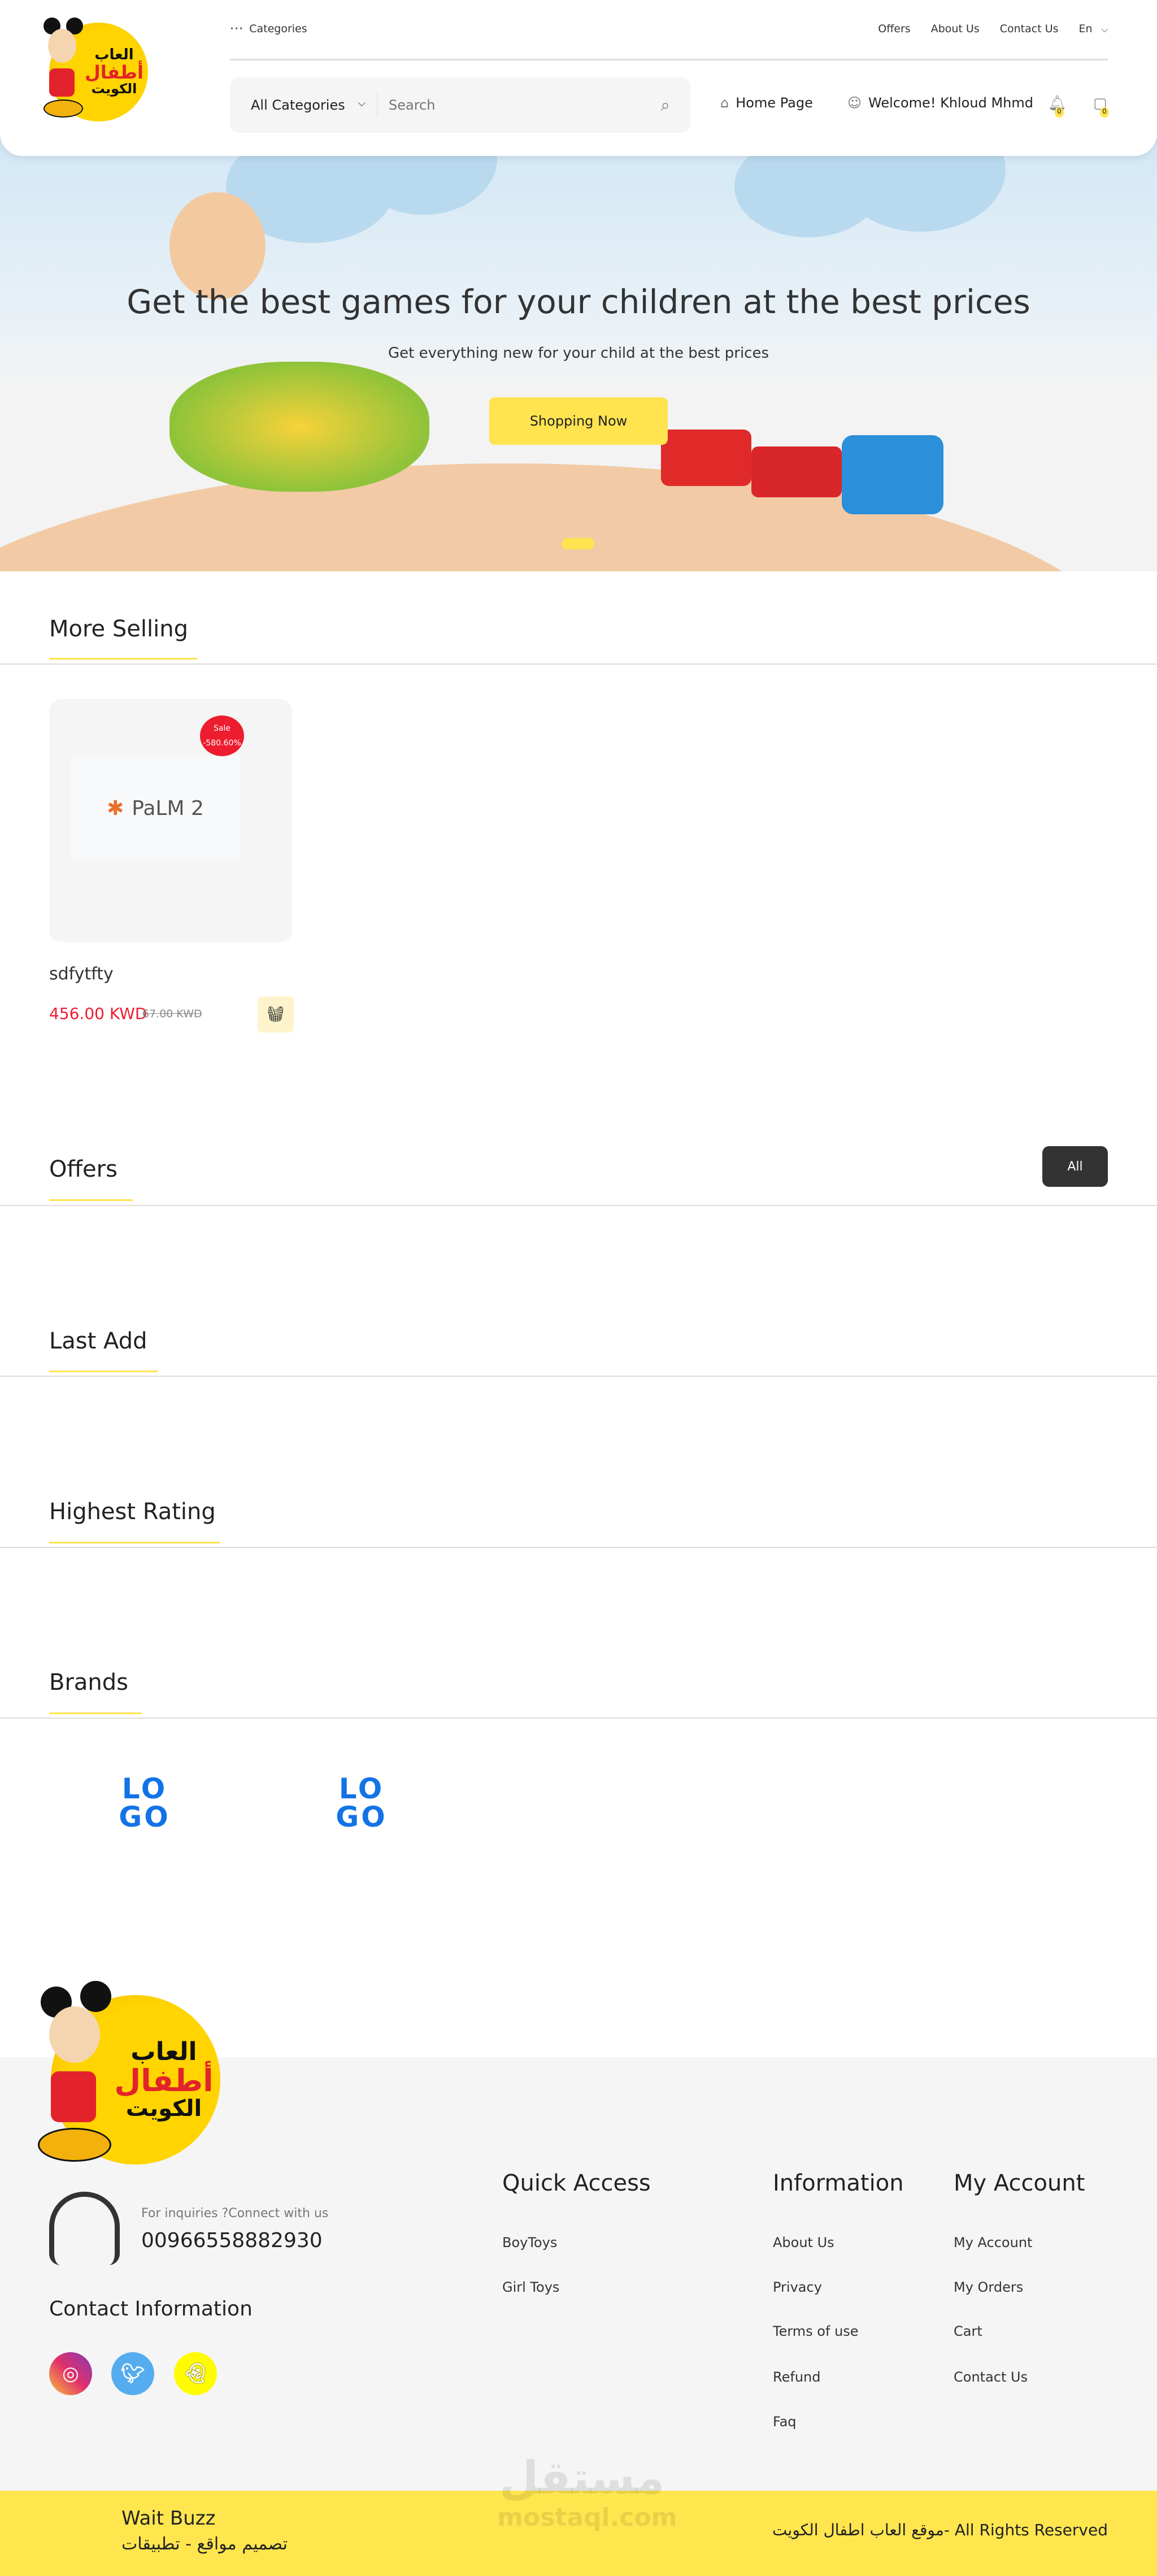 Image resolution: width=1157 pixels, height=2576 pixels. What do you see at coordinates (578, 543) in the screenshot?
I see `slider-dot-active` at bounding box center [578, 543].